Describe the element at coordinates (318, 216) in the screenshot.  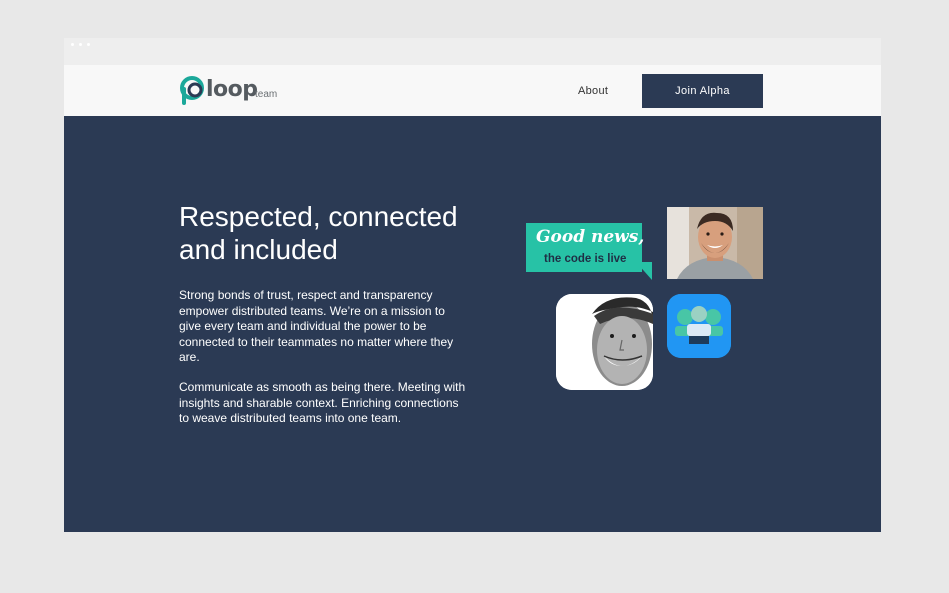
I see `hero-title-line1: Respected, connected` at that location.